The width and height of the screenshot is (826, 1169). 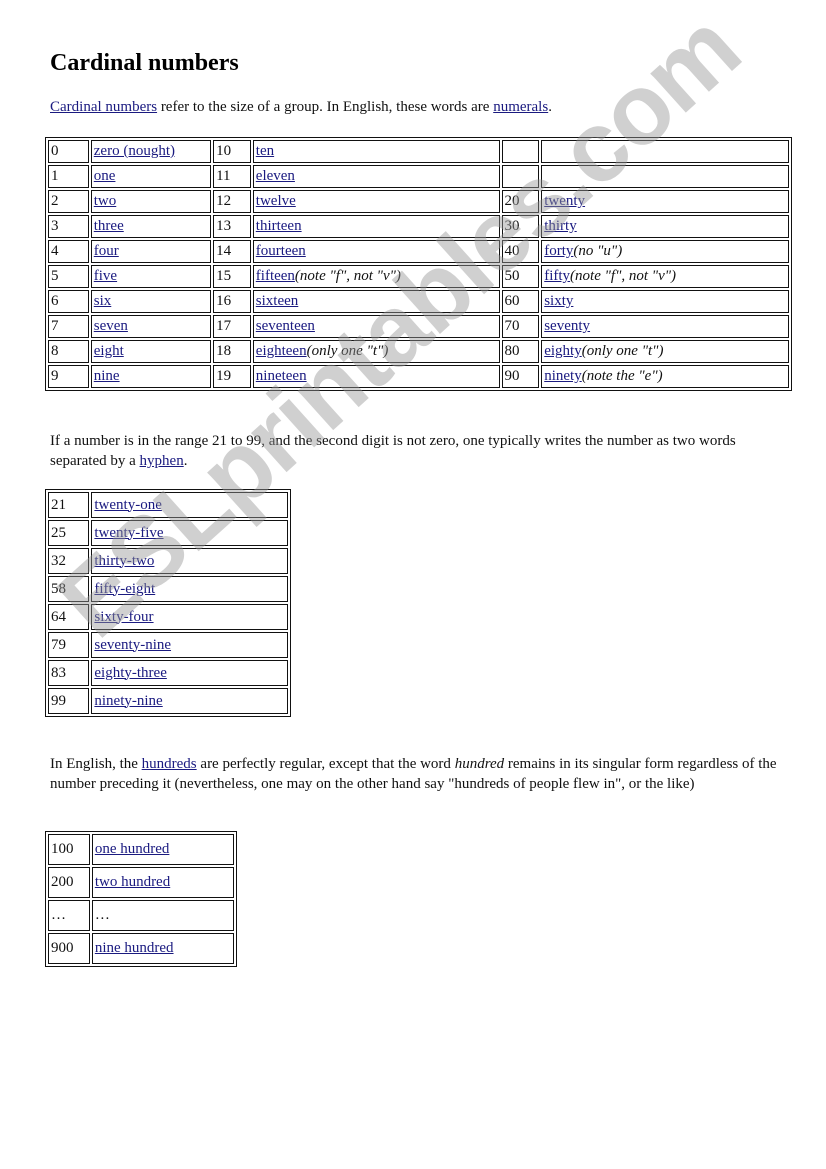 What do you see at coordinates (189, 701) in the screenshot?
I see `word-cell: ninety-nine` at bounding box center [189, 701].